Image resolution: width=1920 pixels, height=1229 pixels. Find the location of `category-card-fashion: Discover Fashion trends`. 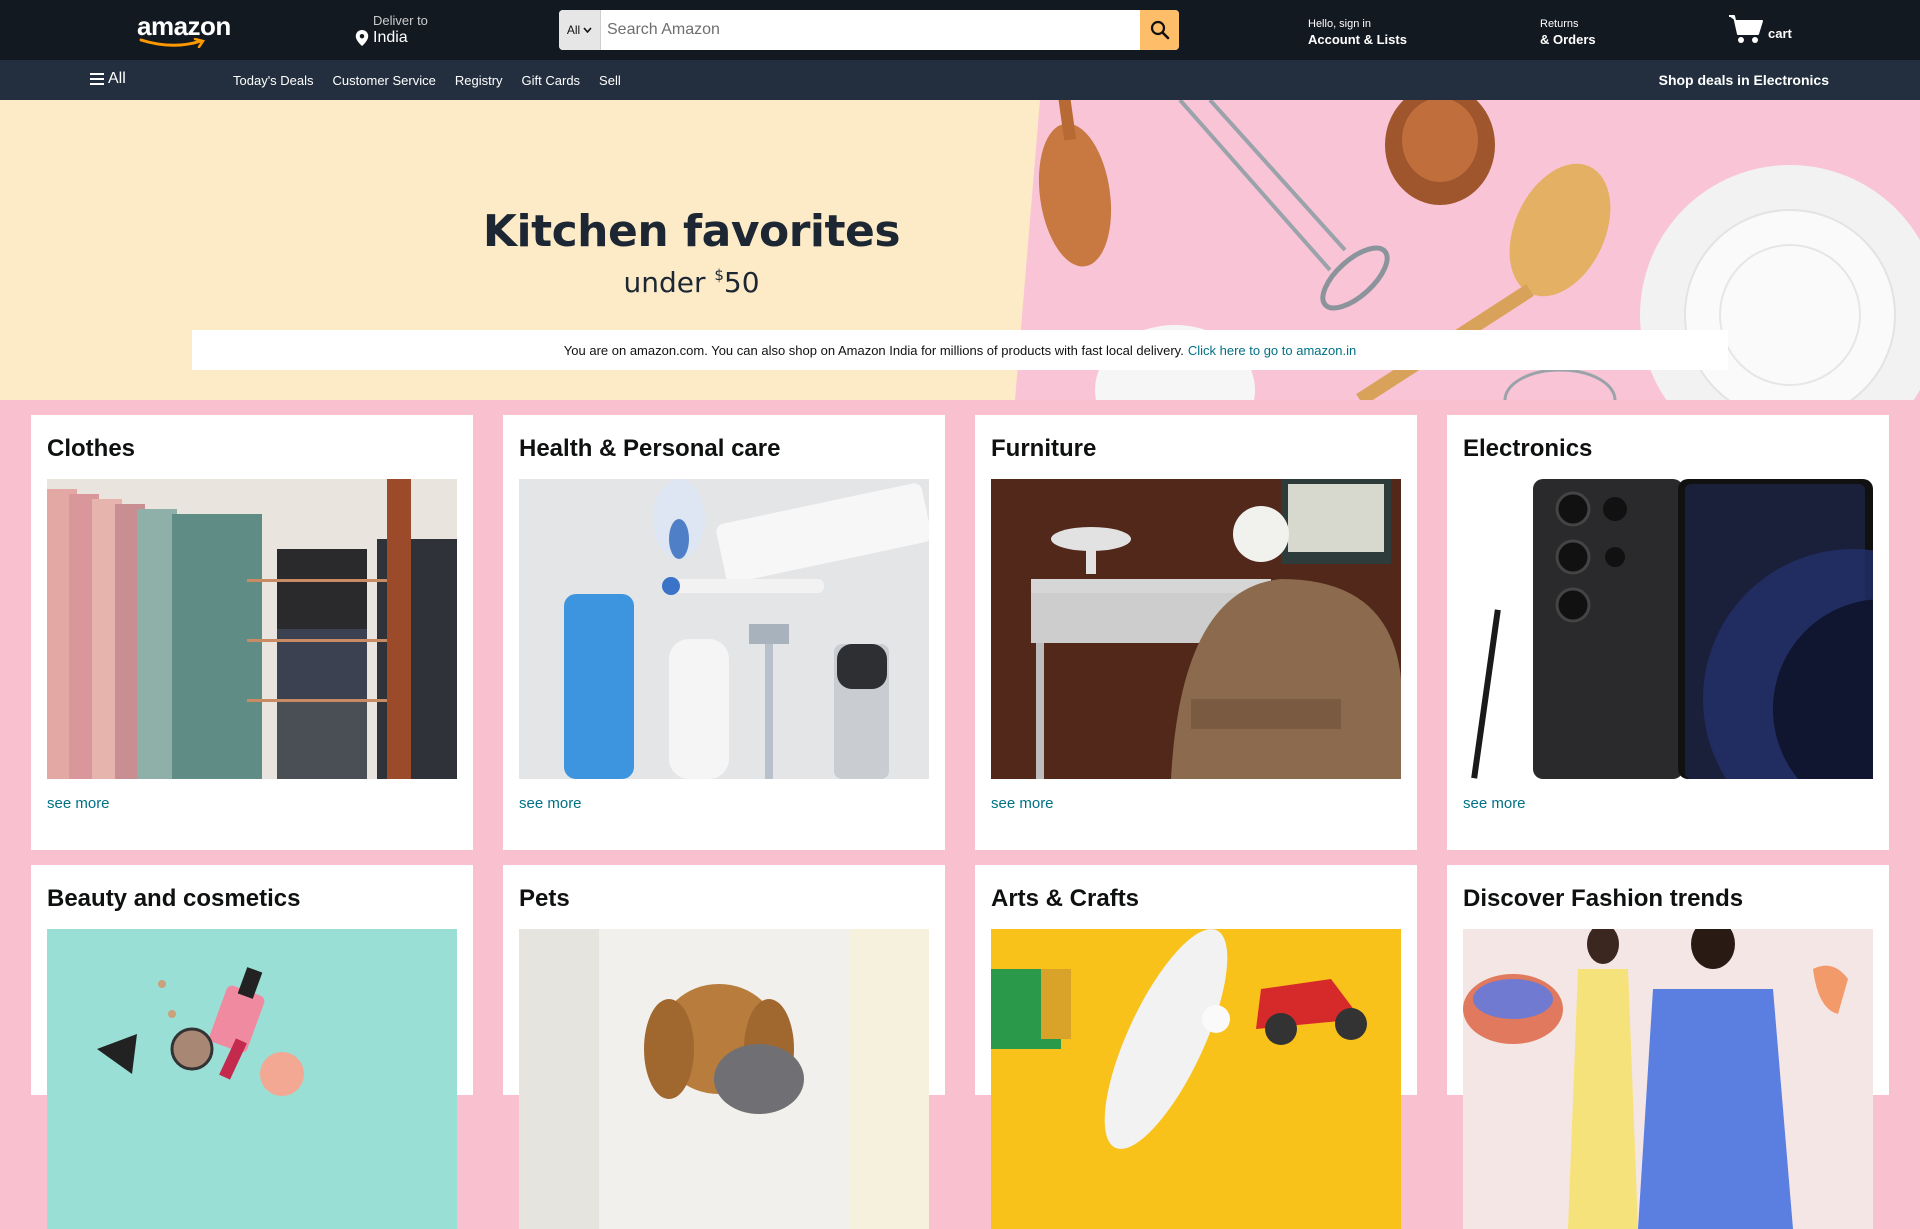

category-card-fashion: Discover Fashion trends is located at coordinates (1668, 1047).